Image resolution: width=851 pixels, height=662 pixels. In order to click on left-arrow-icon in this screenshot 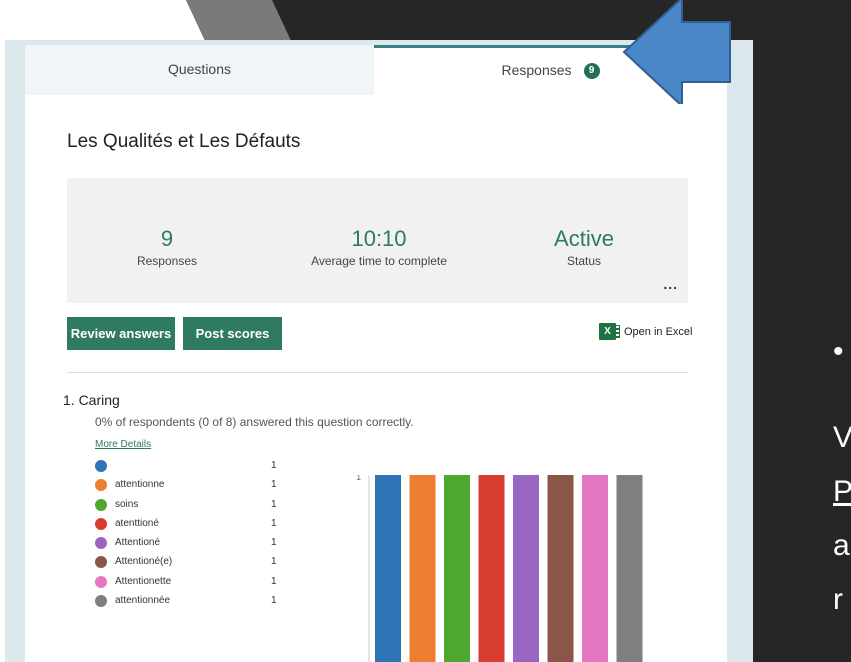, I will do `click(676, 52)`.